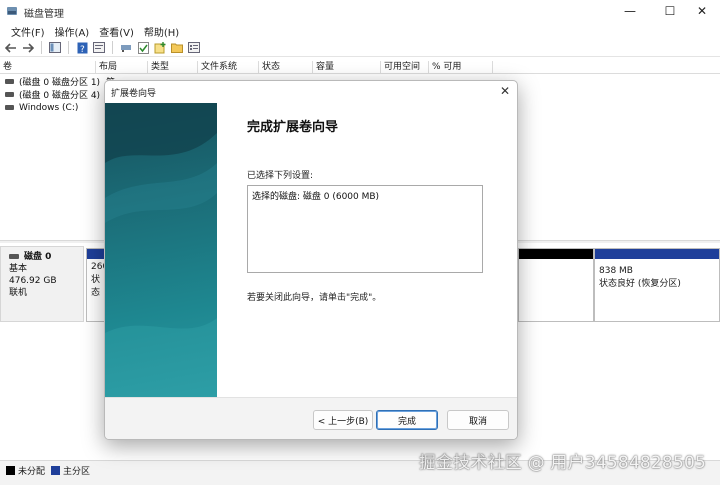  What do you see at coordinates (314, 298) in the screenshot?
I see `finish-instruction: 若要关闭此向导，请单击"完成"。` at bounding box center [314, 298].